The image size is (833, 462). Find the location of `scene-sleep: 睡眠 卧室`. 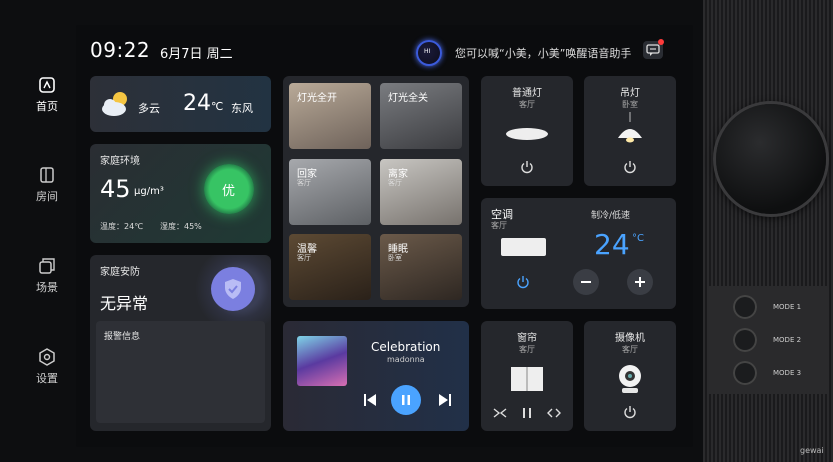

scene-sleep: 睡眠 卧室 is located at coordinates (421, 267).